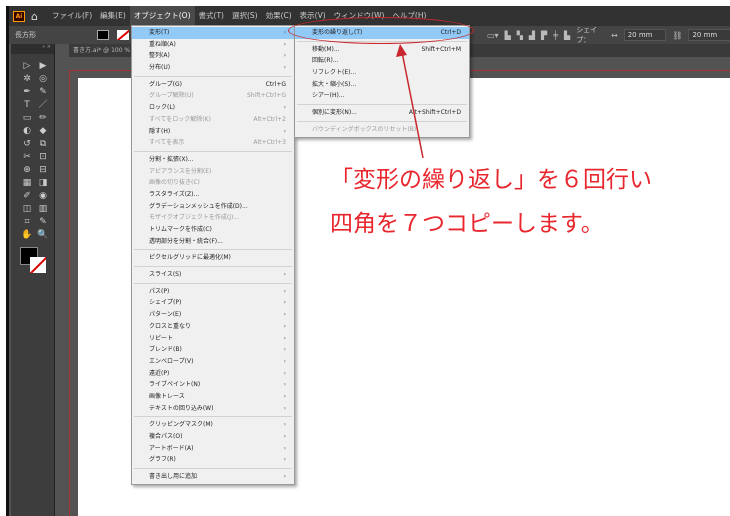 This screenshot has height=516, width=730. I want to click on menu-item: 書き出し用に追加 ›, so click(213, 477).